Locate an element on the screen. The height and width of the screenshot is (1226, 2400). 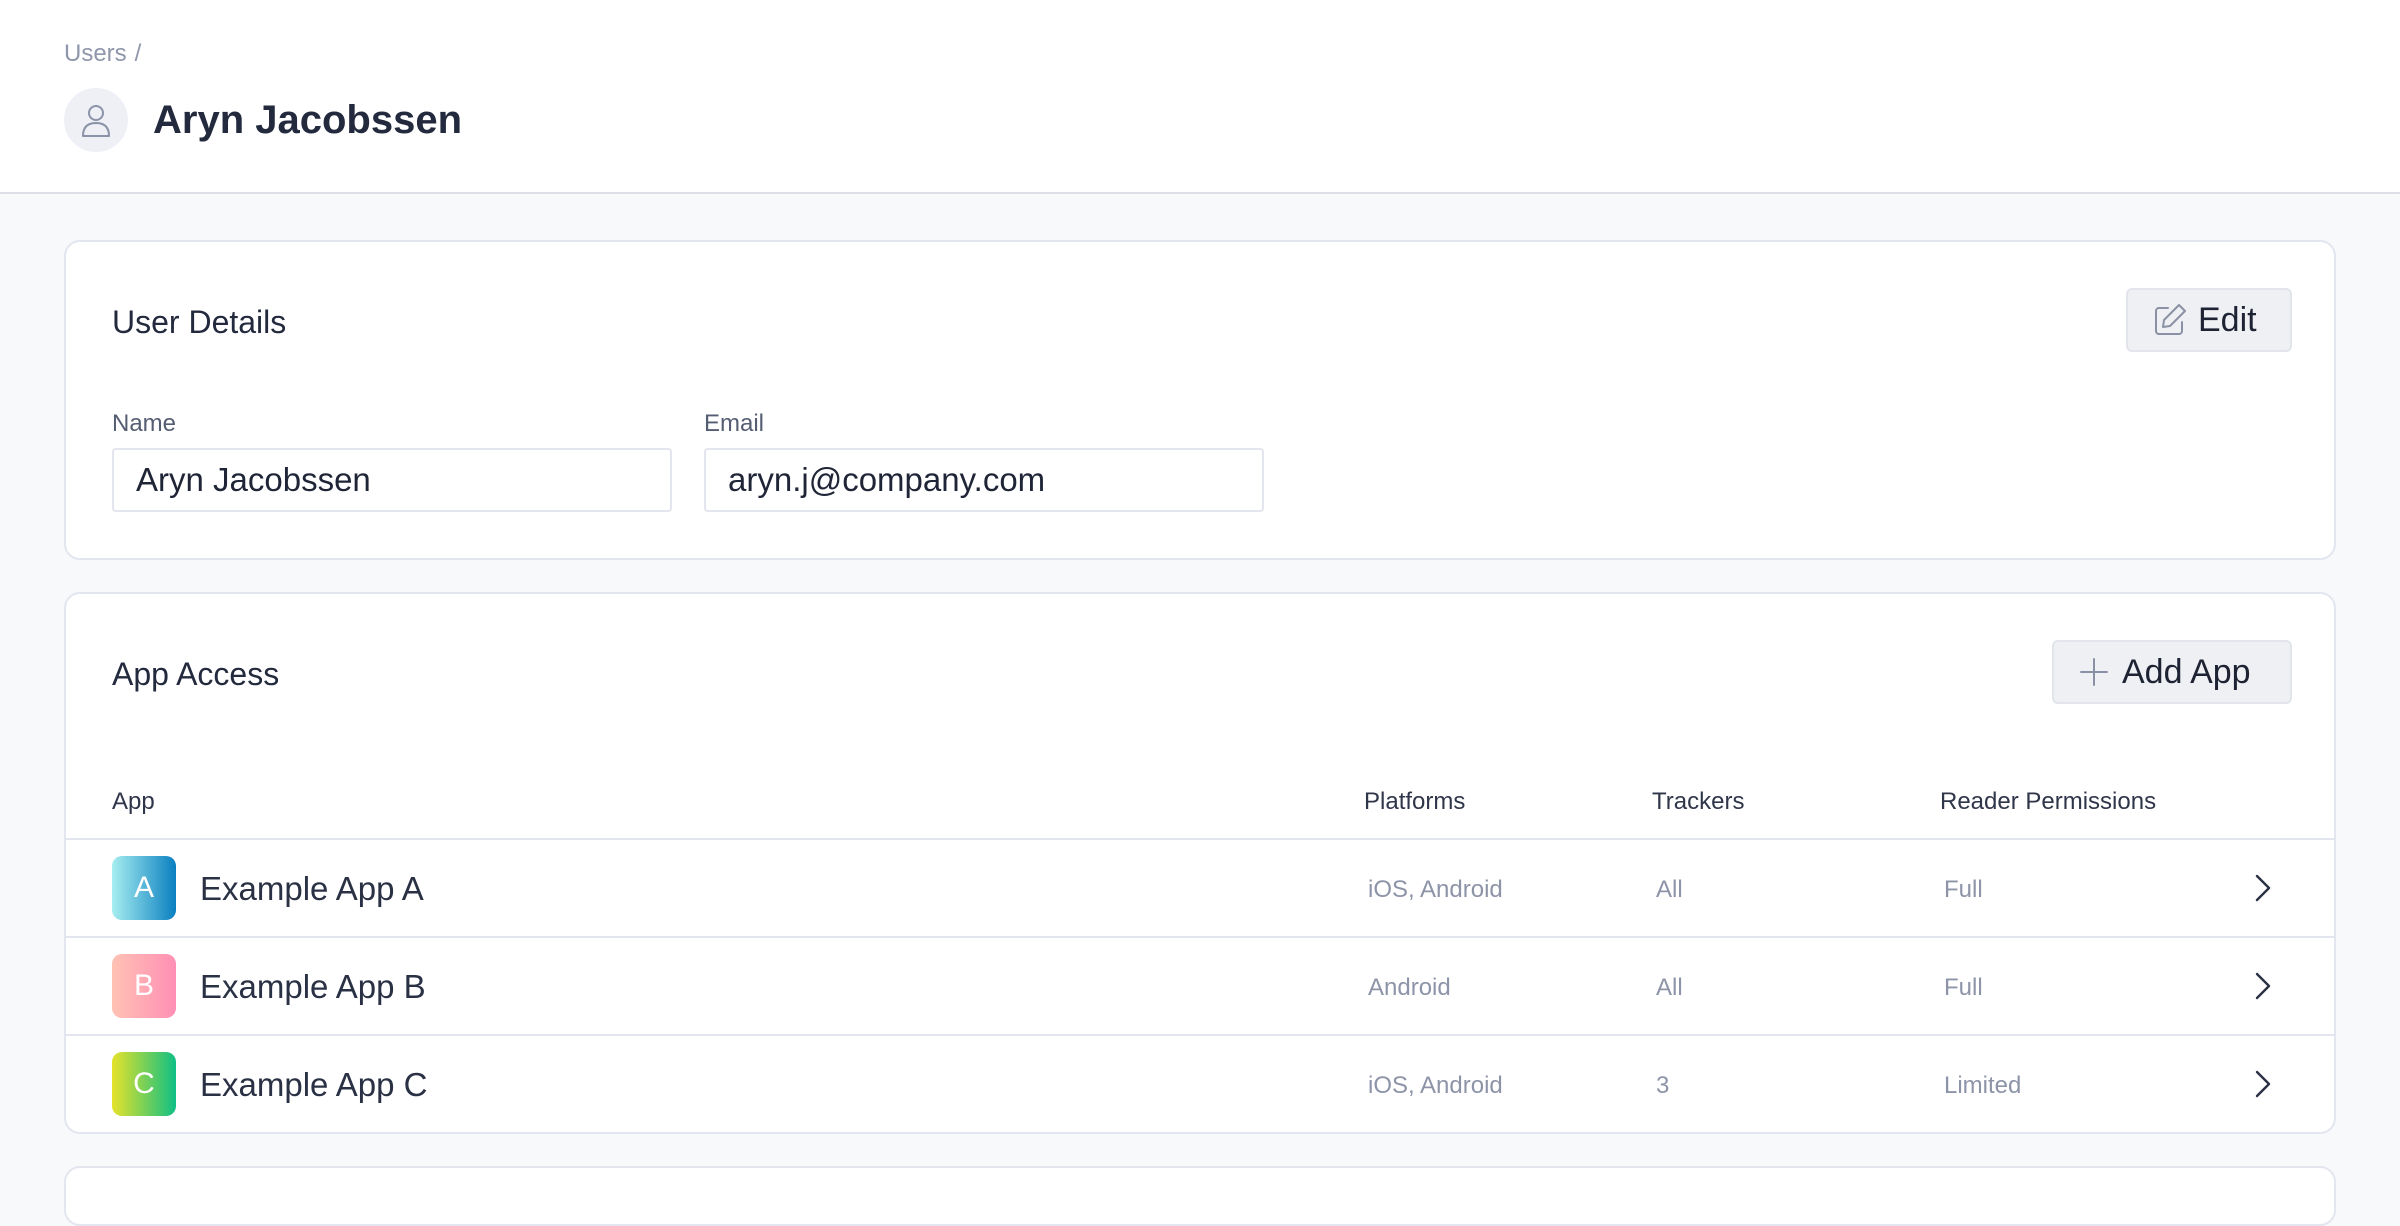
breadcrumb: Users / is located at coordinates (102, 54).